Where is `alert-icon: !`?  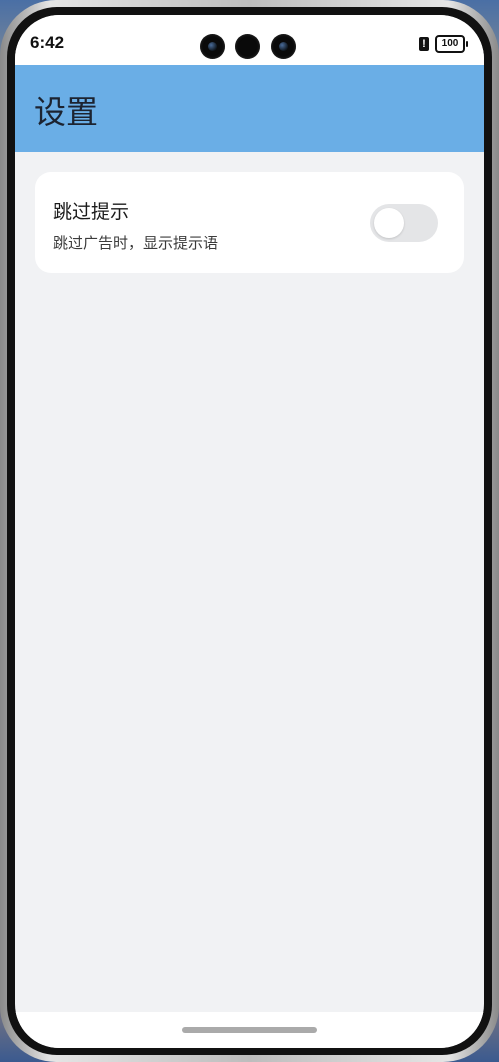 alert-icon: ! is located at coordinates (424, 44).